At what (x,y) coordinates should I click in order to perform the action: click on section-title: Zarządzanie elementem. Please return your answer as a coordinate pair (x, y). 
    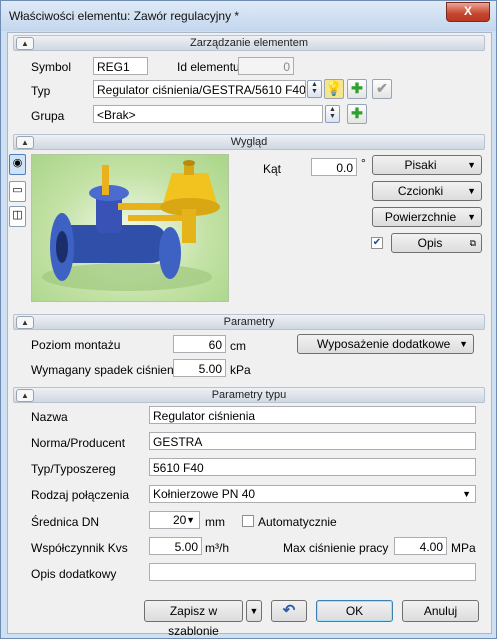
    Looking at the image, I should click on (248, 43).